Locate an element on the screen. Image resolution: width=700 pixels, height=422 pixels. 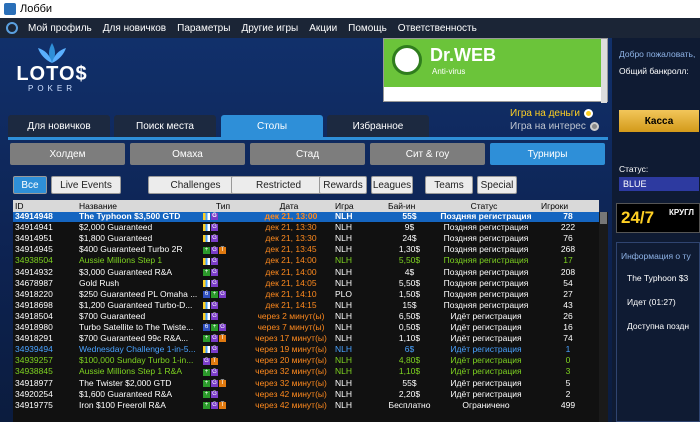
menu-item: Для новичков is located at coordinates (134, 28).